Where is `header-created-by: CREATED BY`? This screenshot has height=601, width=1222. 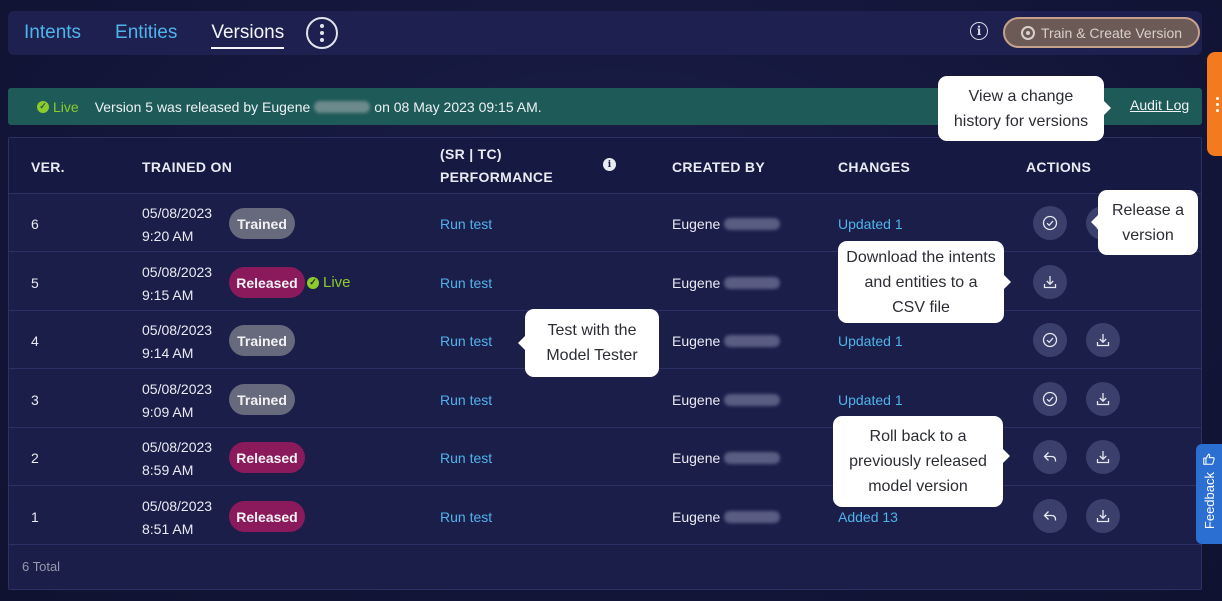
header-created-by: CREATED BY is located at coordinates (718, 167).